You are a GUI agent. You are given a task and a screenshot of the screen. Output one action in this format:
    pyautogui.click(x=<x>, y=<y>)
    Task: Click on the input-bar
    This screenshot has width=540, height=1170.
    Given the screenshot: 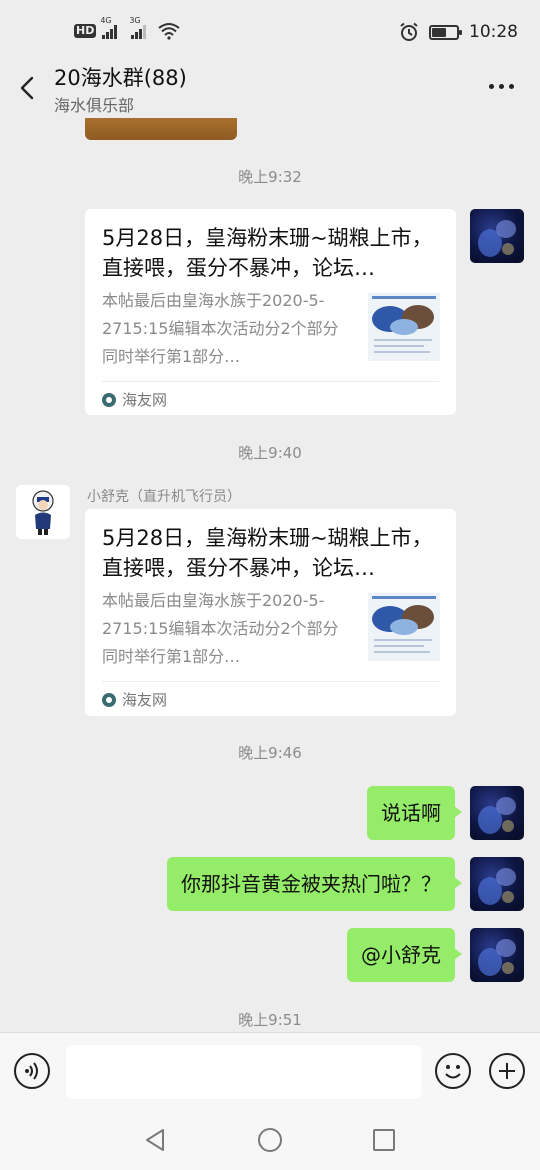 What is the action you would take?
    pyautogui.click(x=270, y=1071)
    